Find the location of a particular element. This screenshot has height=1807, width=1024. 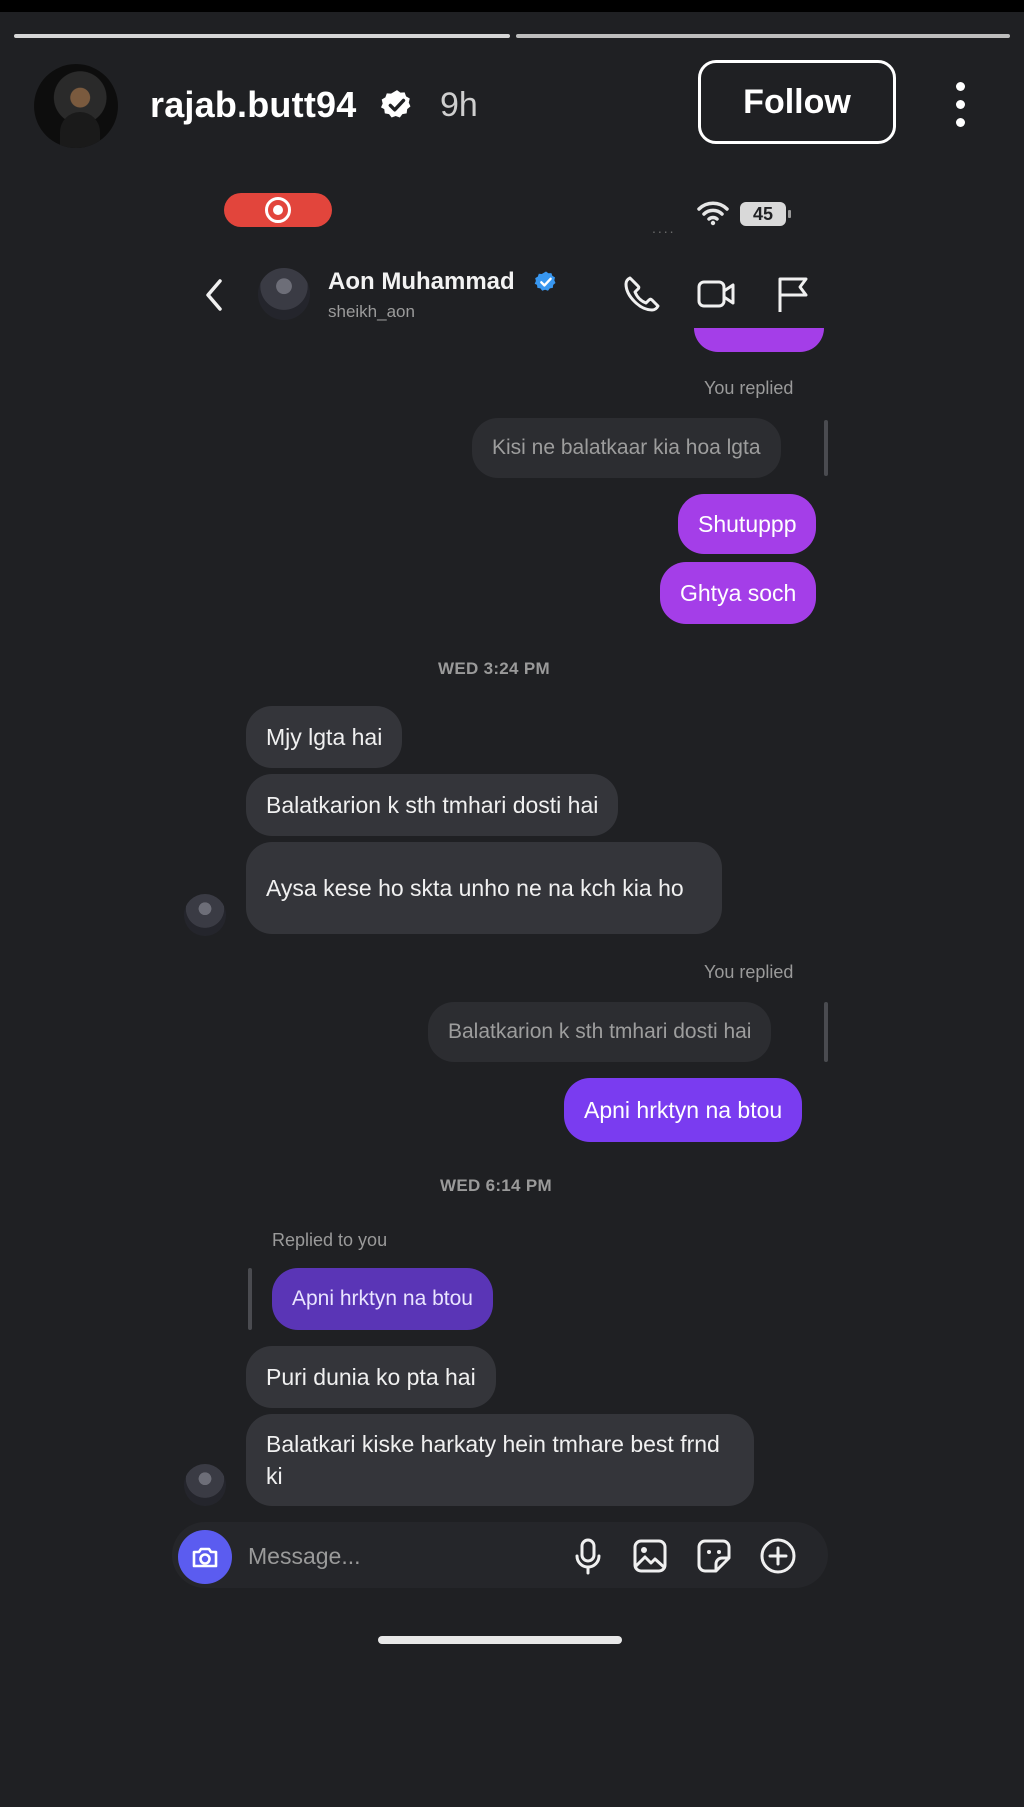

incoming-message: Puri dunia ko pta hai is located at coordinates (371, 1377).